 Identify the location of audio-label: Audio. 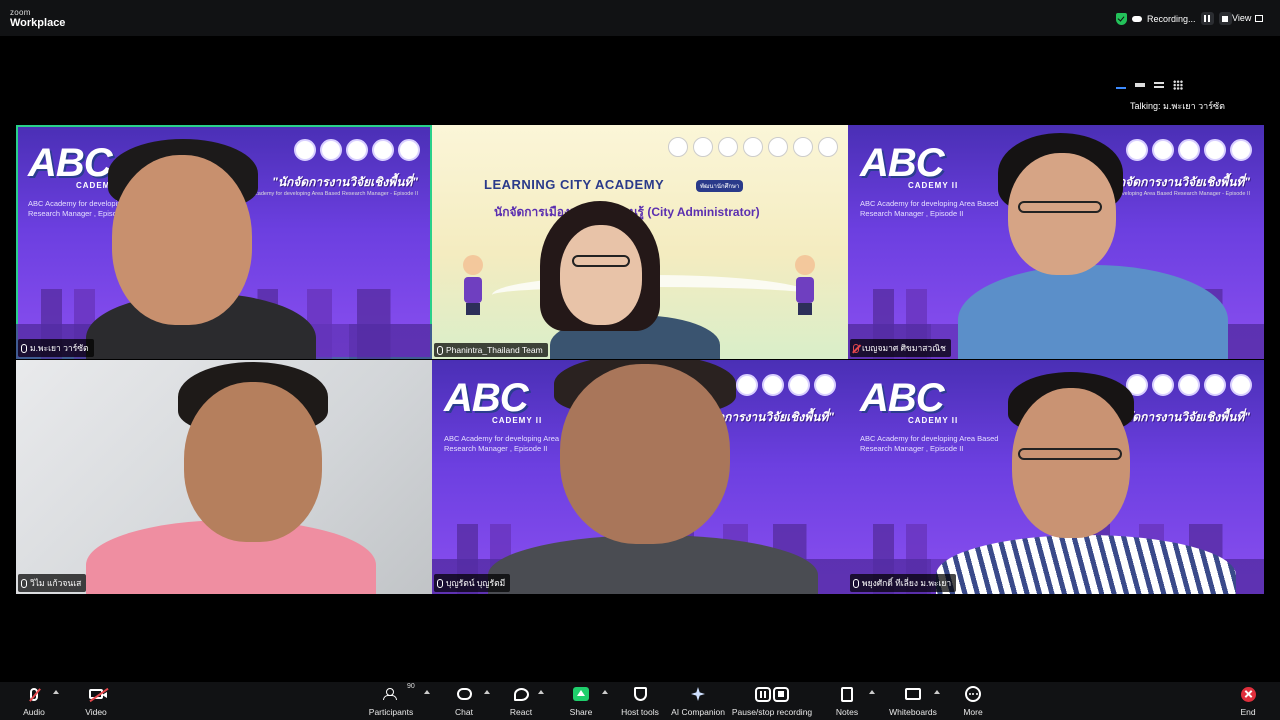
(34, 712).